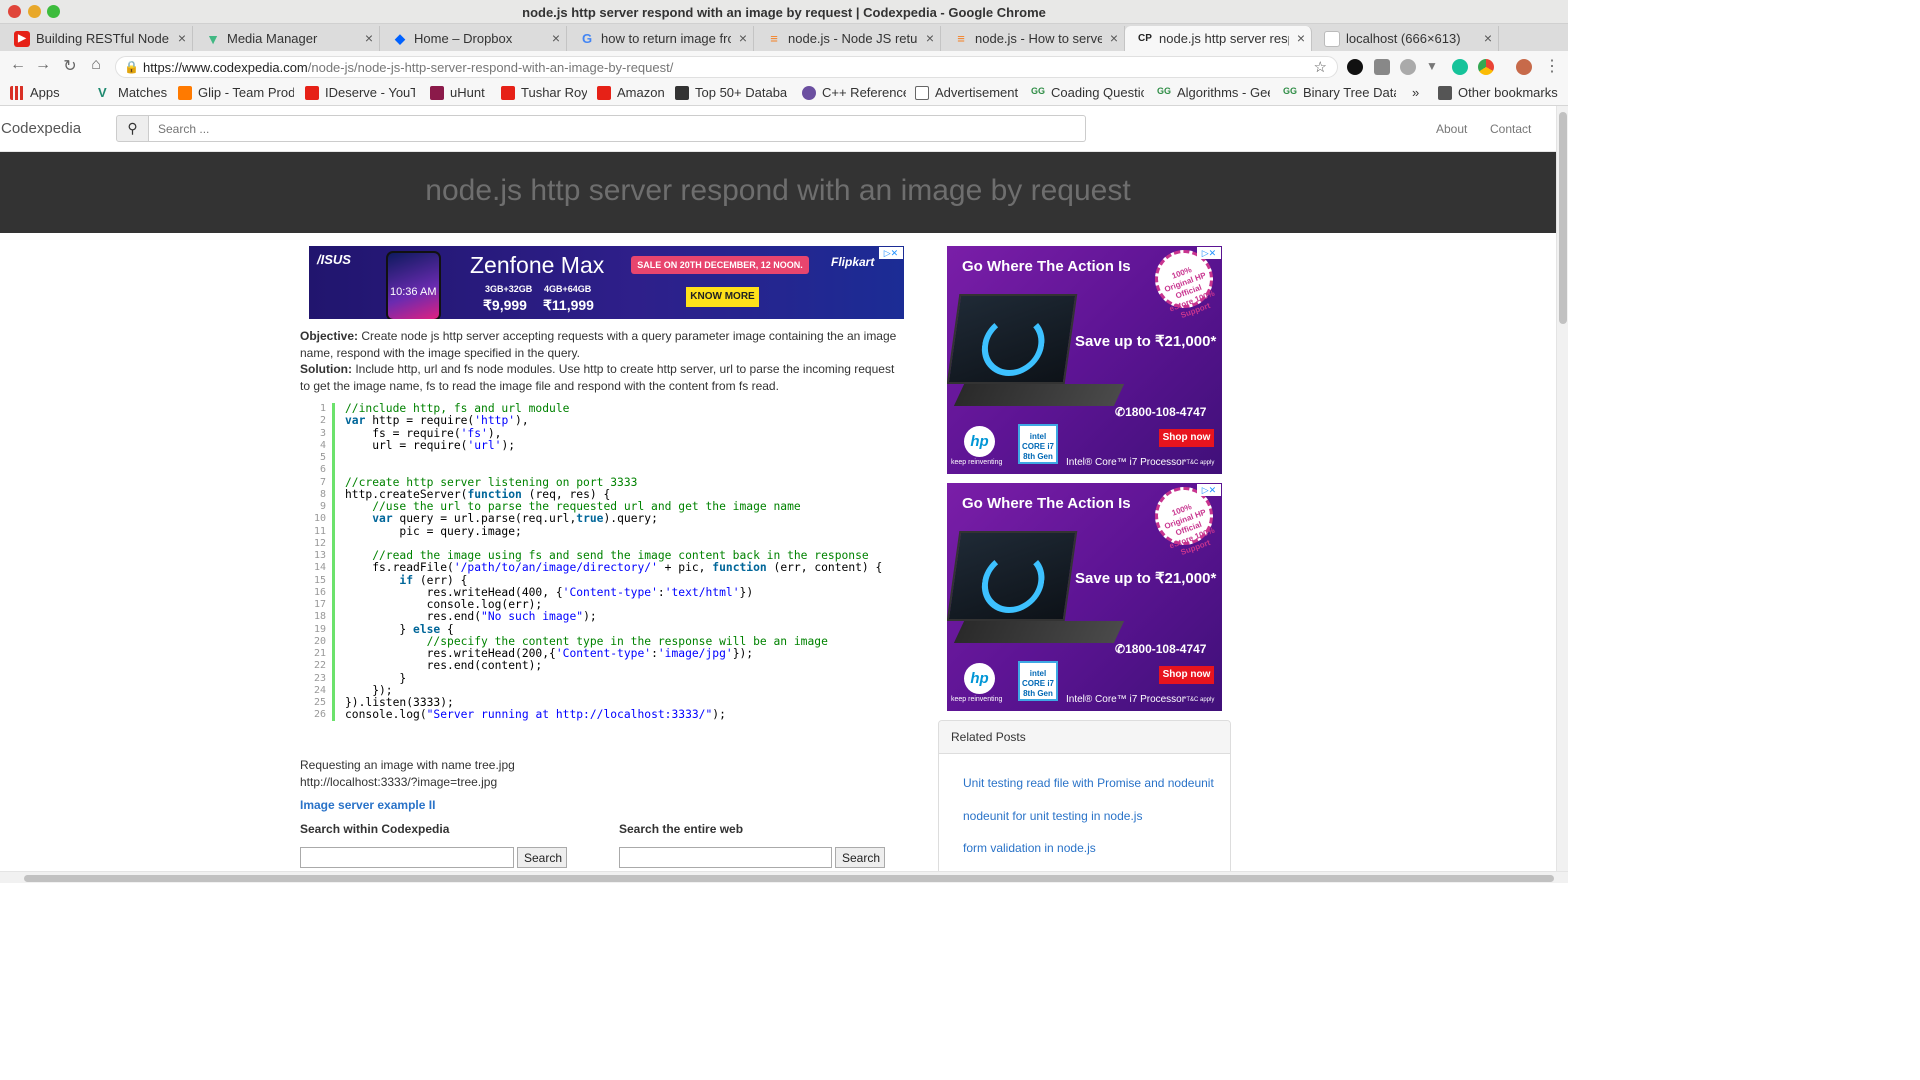 Image resolution: width=1920 pixels, height=1080 pixels. I want to click on ad-sale-banner: SALE ON 20TH DECEMBER, 12 NOON., so click(720, 265).